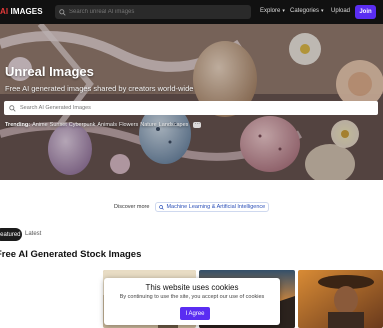 This screenshot has height=328, width=383. I want to click on section-title: Free AI Generated Stock Images, so click(71, 254).